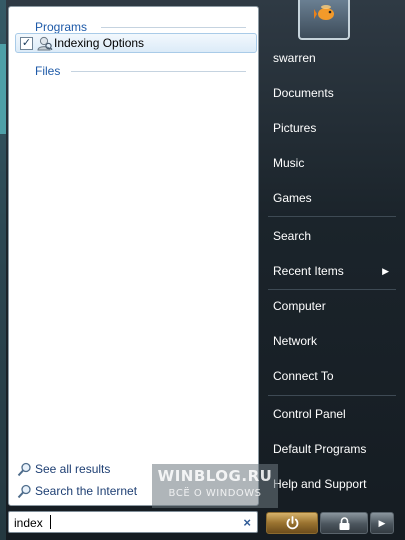  Describe the element at coordinates (26, 43) in the screenshot. I see `checkbox-icon: ✓` at that location.